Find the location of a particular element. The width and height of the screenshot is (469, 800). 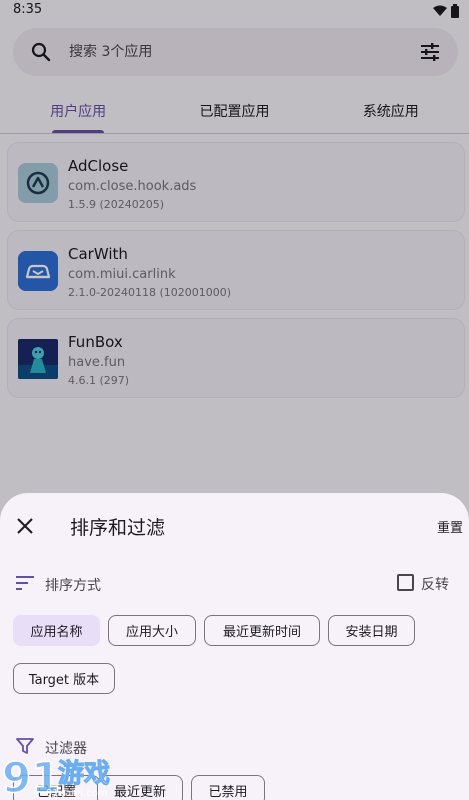

sort-chip-app-size: 应用大小 is located at coordinates (152, 630).